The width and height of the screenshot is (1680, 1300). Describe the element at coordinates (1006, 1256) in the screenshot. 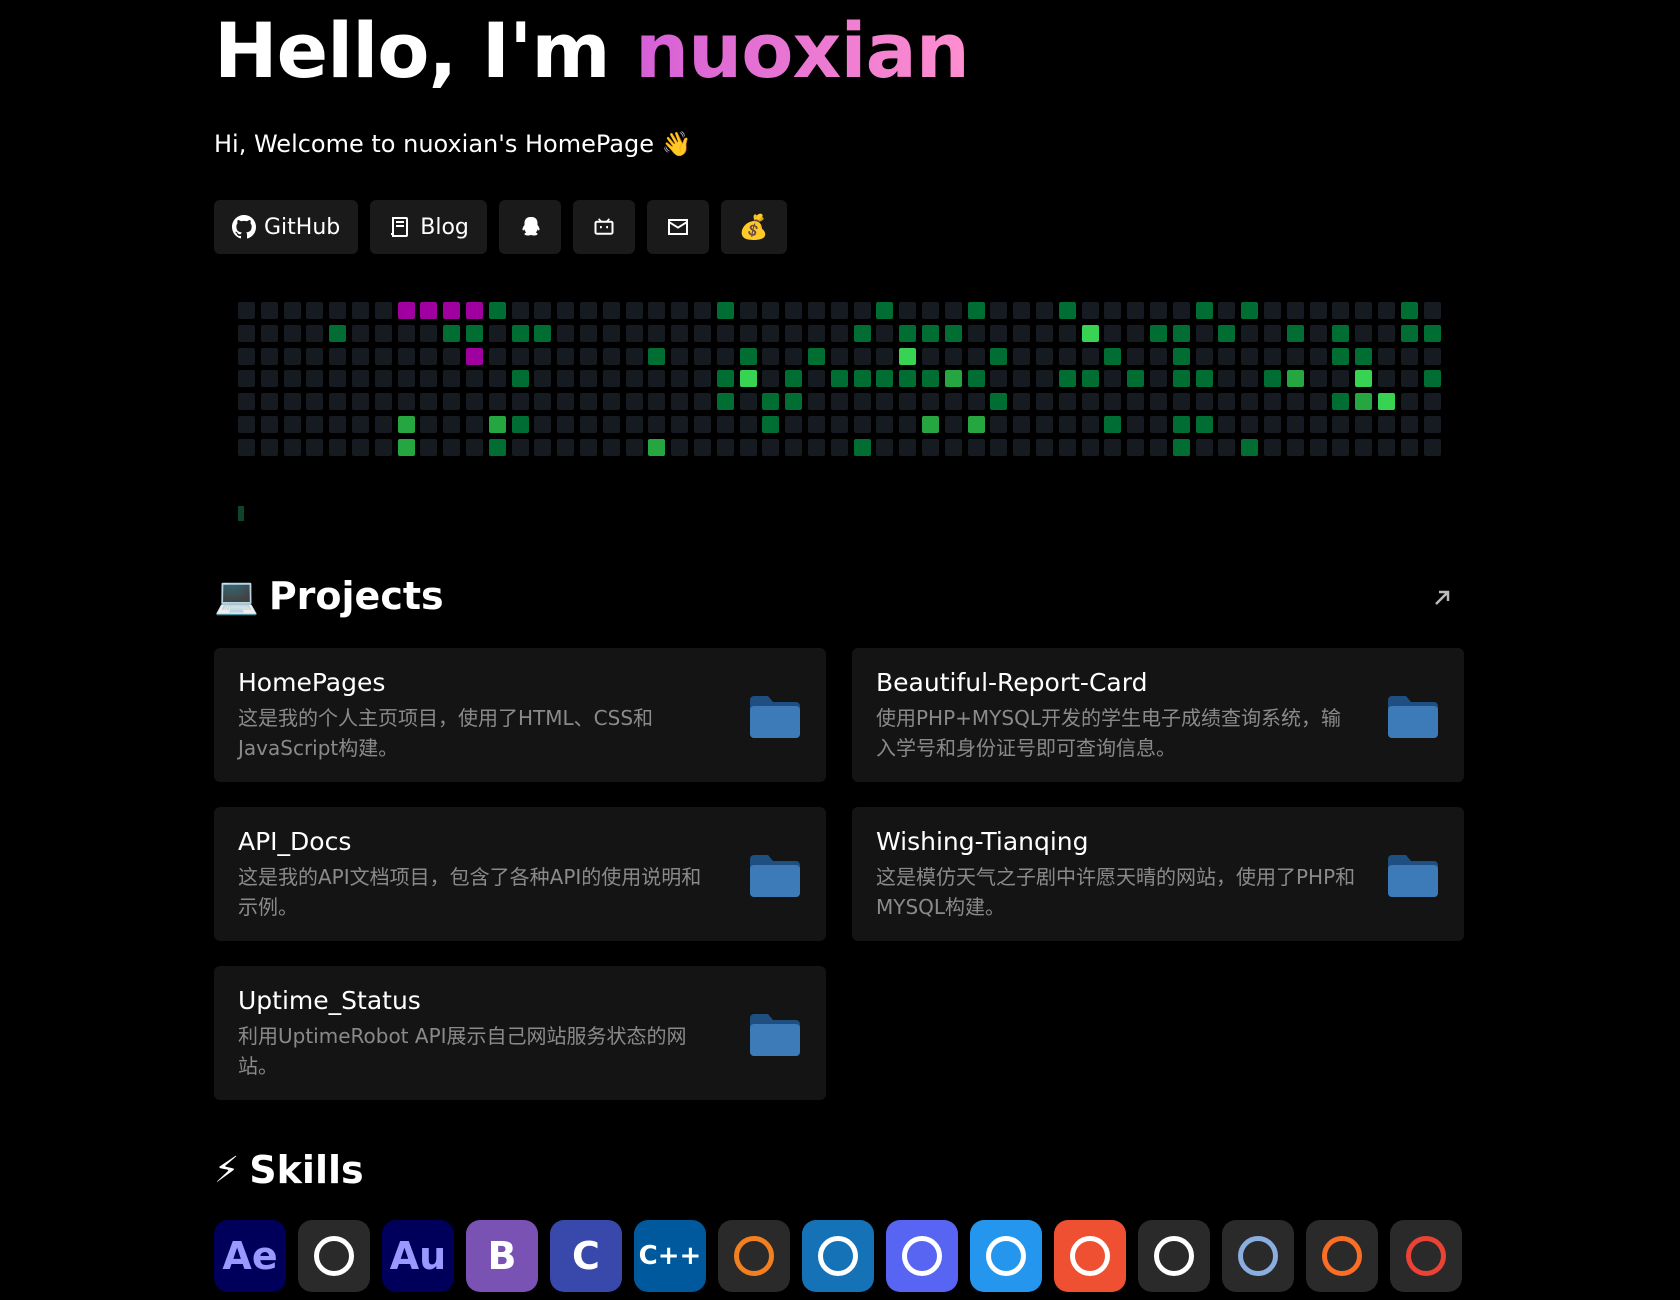

I see `docker-icon` at that location.